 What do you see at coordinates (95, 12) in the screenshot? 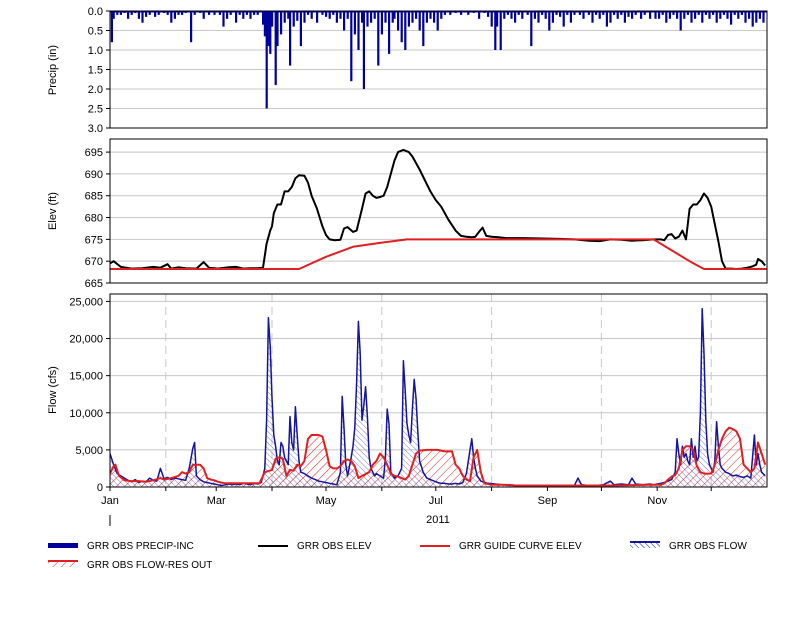
I see `precip-ytick-label: 0.0` at bounding box center [95, 12].